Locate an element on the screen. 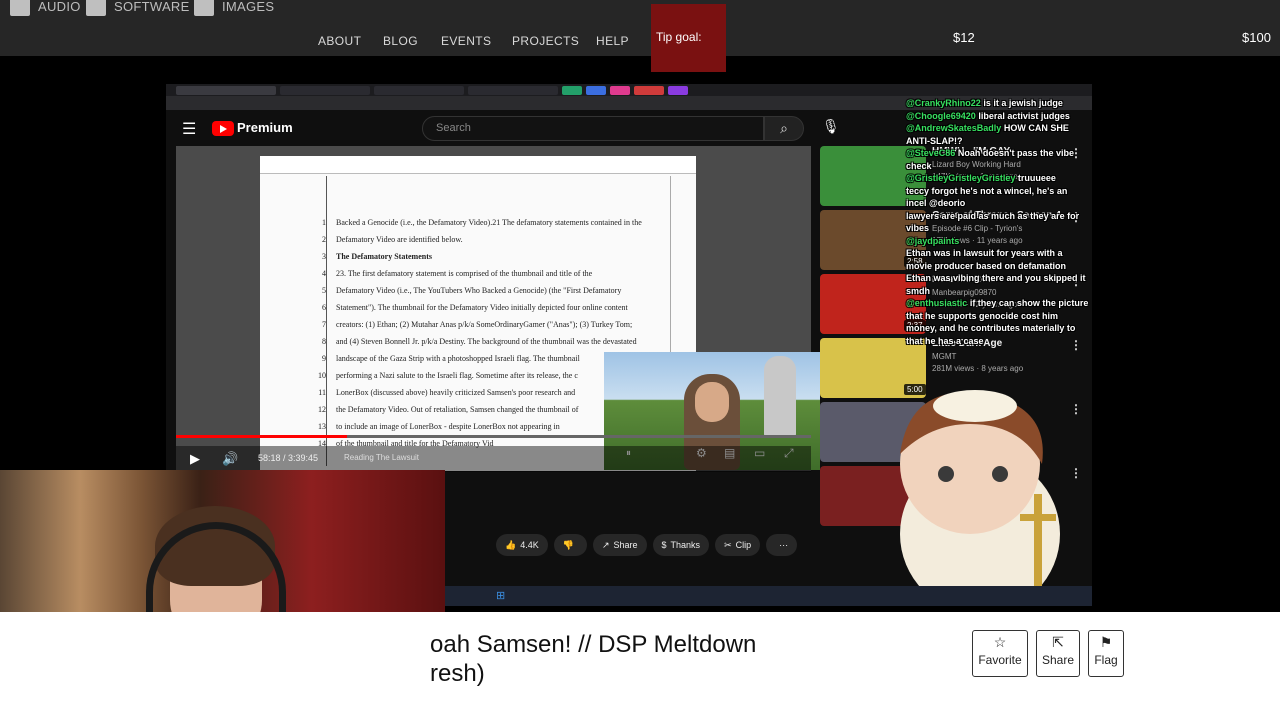  chat-message: @CrankyRhino22 is it a jewish judge is located at coordinates (998, 103).